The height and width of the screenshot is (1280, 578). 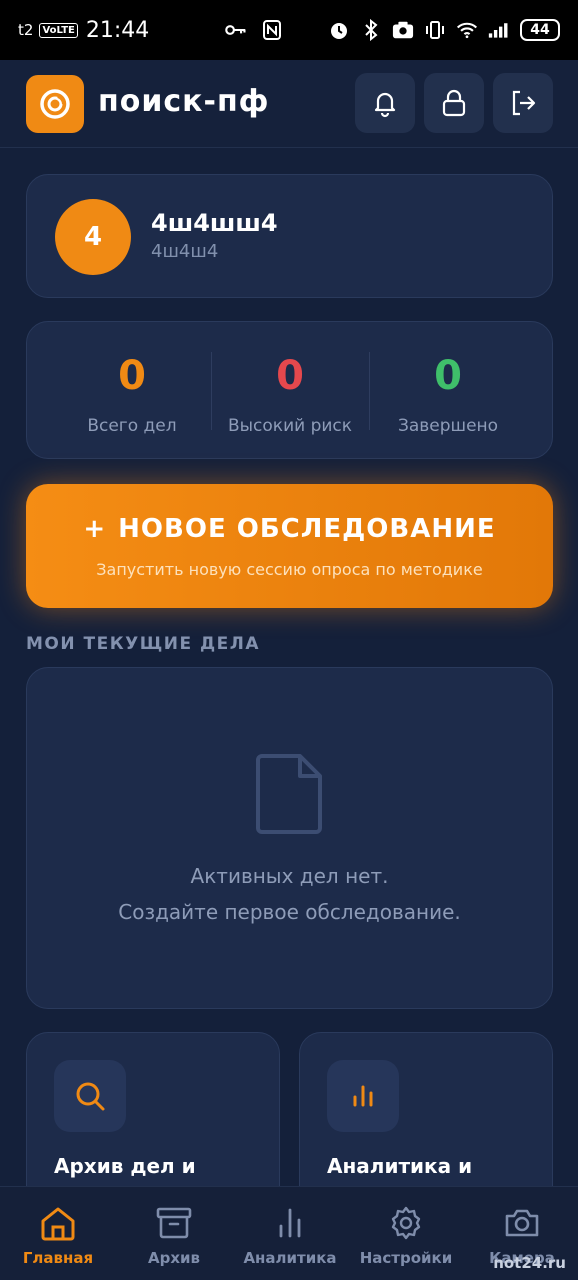 I want to click on bell-icon, so click(x=385, y=105).